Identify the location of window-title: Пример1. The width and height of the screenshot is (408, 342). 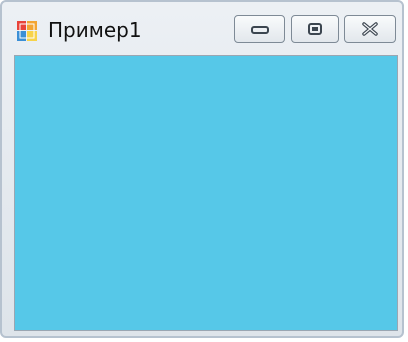
(95, 30).